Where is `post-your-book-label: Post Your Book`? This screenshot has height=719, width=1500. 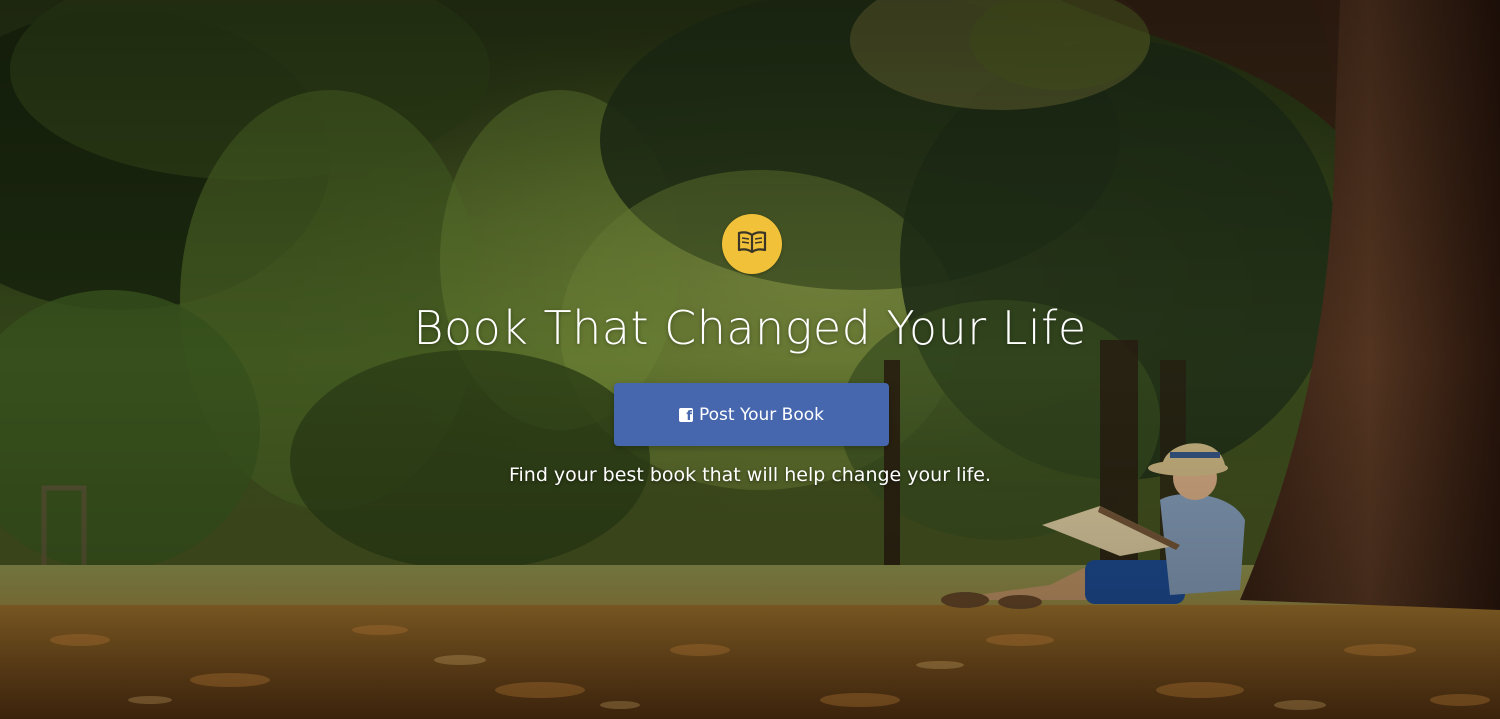
post-your-book-label: Post Your Book is located at coordinates (761, 414).